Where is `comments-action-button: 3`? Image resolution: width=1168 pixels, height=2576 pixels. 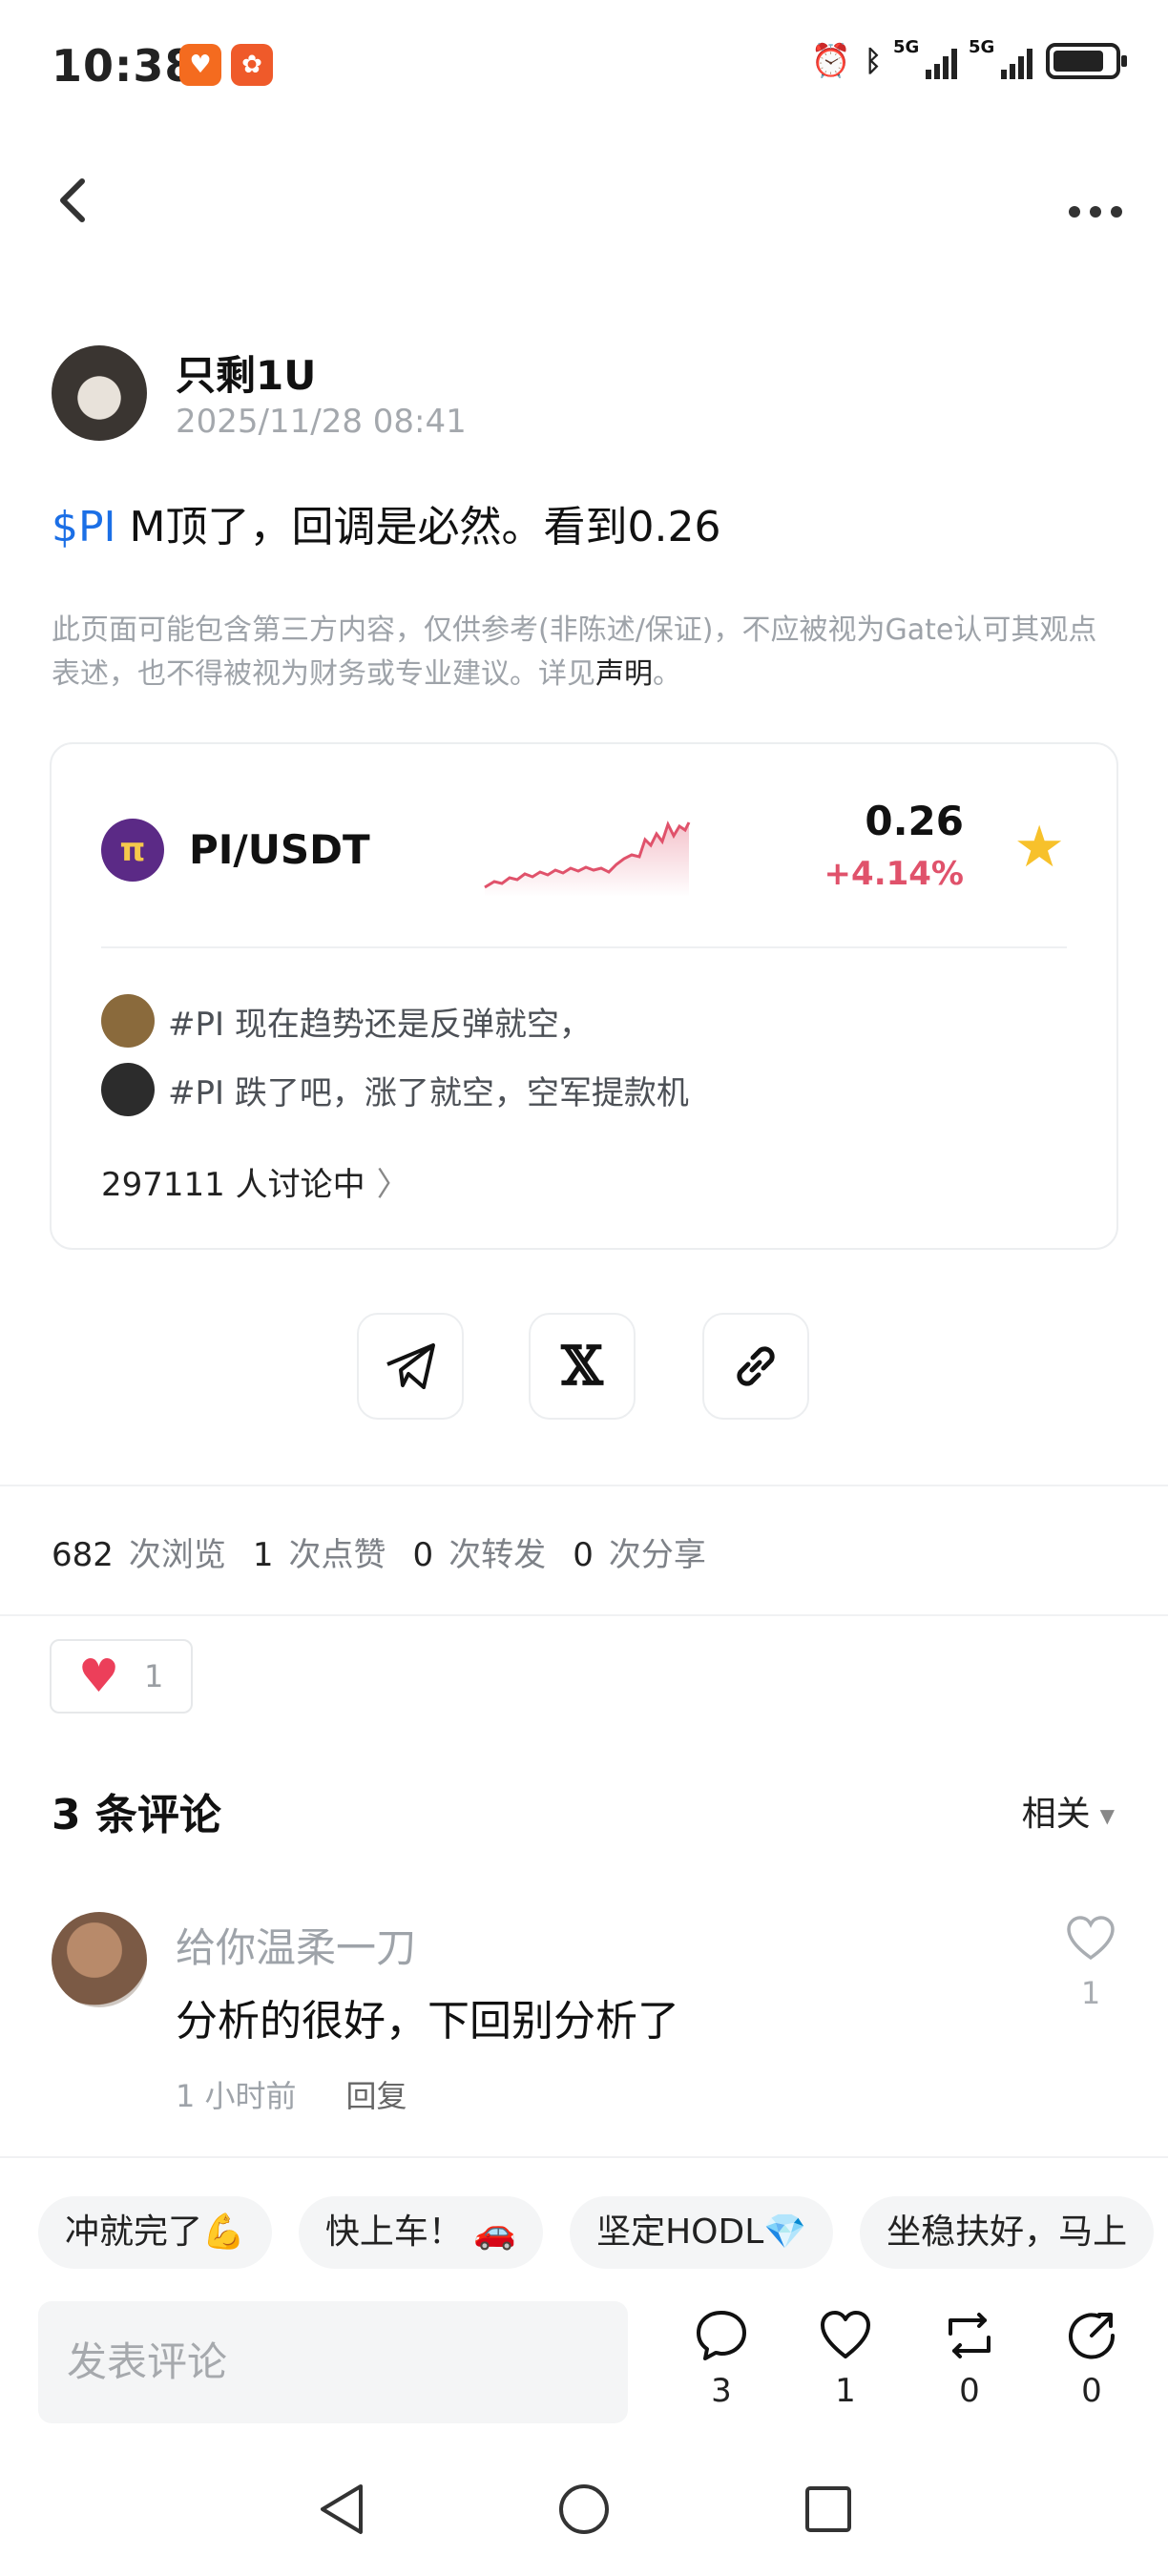
comments-action-button: 3 is located at coordinates (721, 2358).